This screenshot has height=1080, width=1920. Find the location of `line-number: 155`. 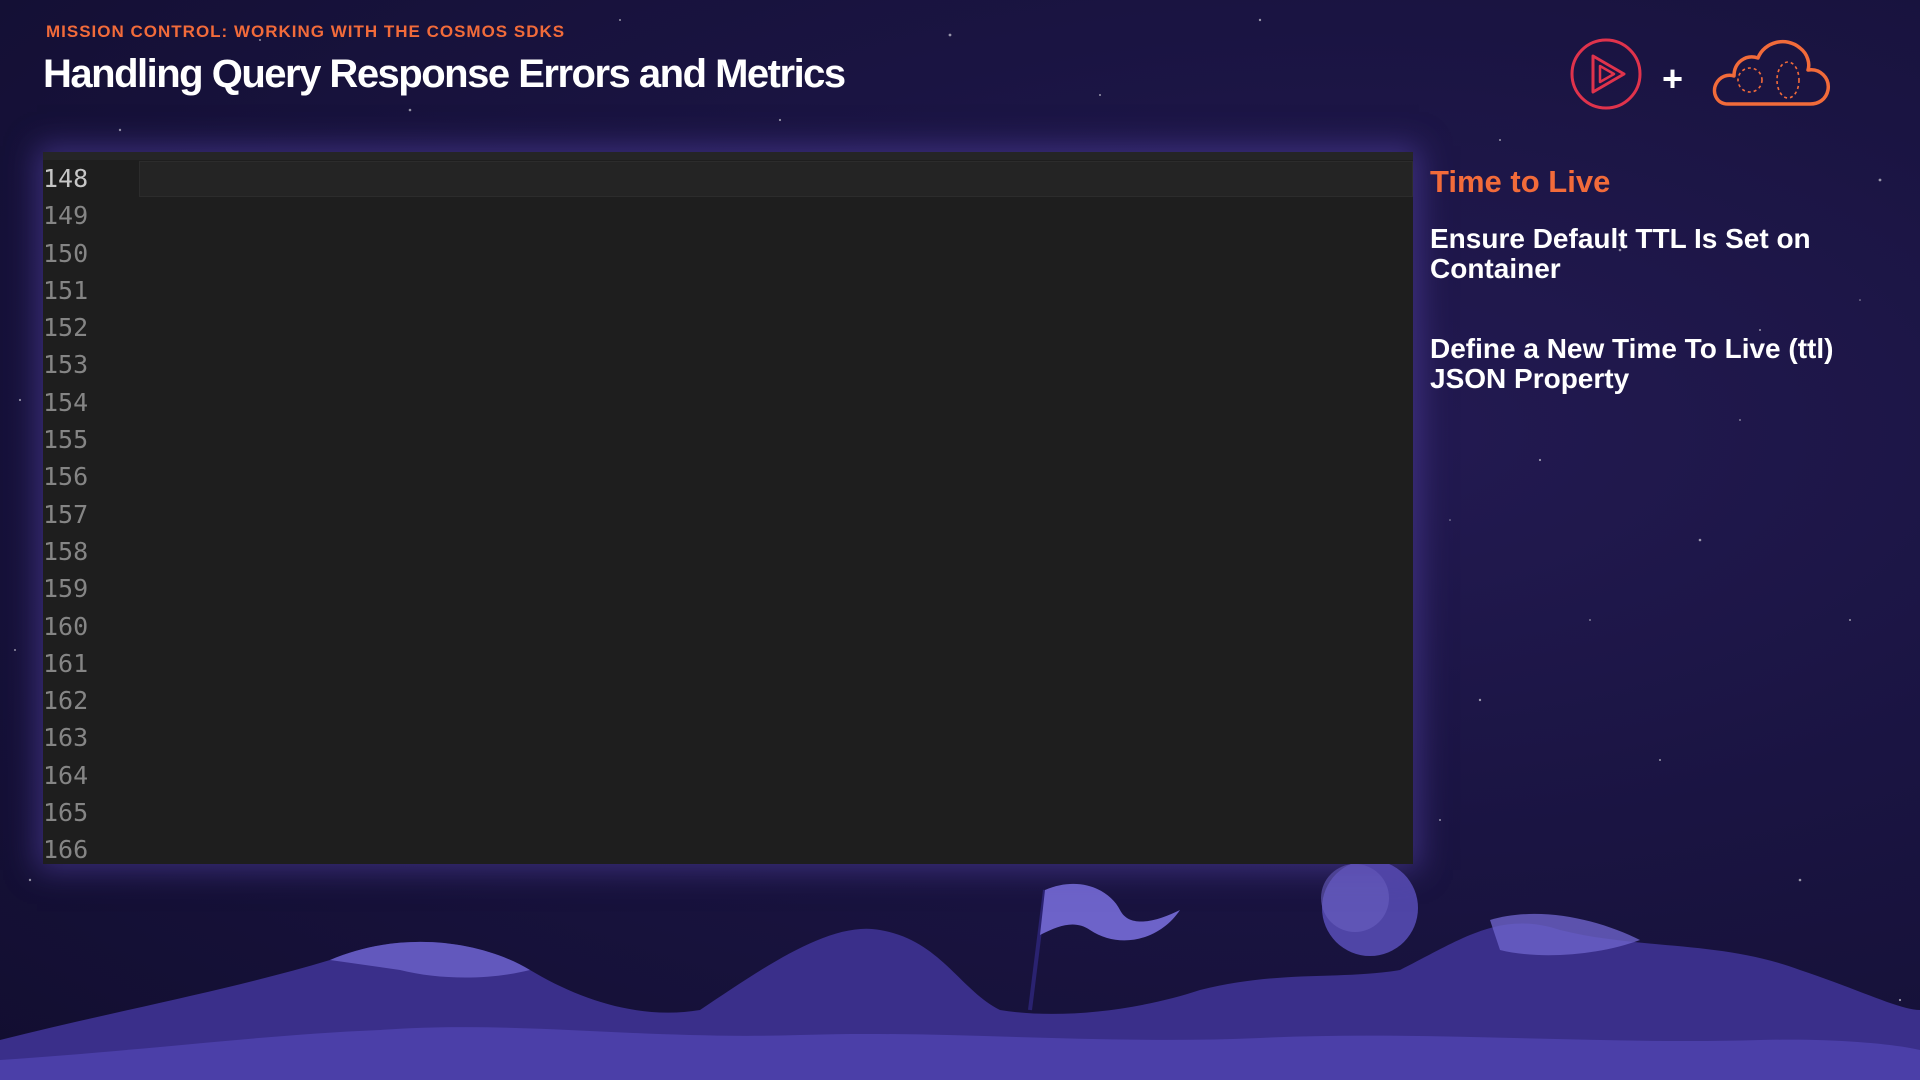

line-number: 155 is located at coordinates (66, 440).